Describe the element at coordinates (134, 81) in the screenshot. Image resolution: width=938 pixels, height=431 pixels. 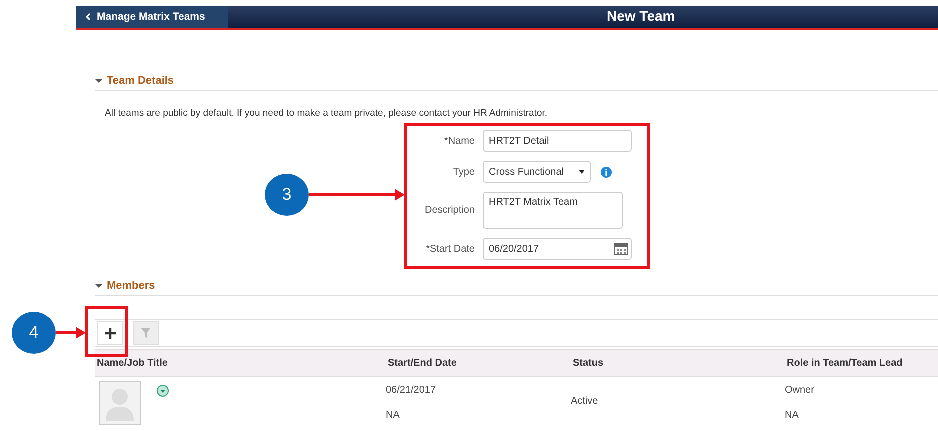
I see `section-toggle: Team Details` at that location.